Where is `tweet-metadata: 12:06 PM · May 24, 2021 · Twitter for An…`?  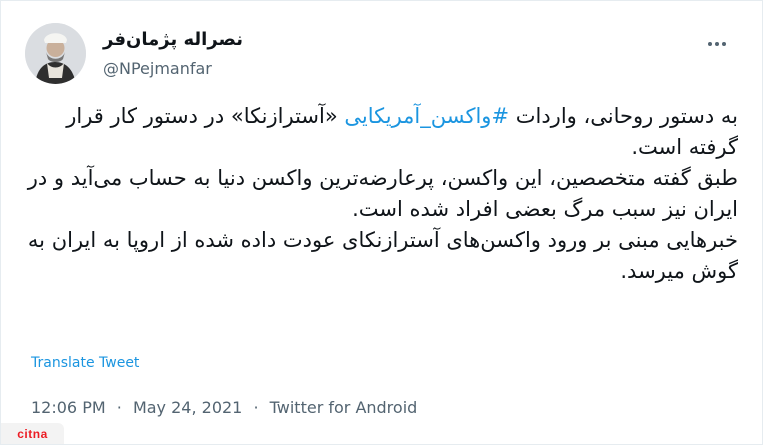 tweet-metadata: 12:06 PM · May 24, 2021 · Twitter for An… is located at coordinates (224, 408).